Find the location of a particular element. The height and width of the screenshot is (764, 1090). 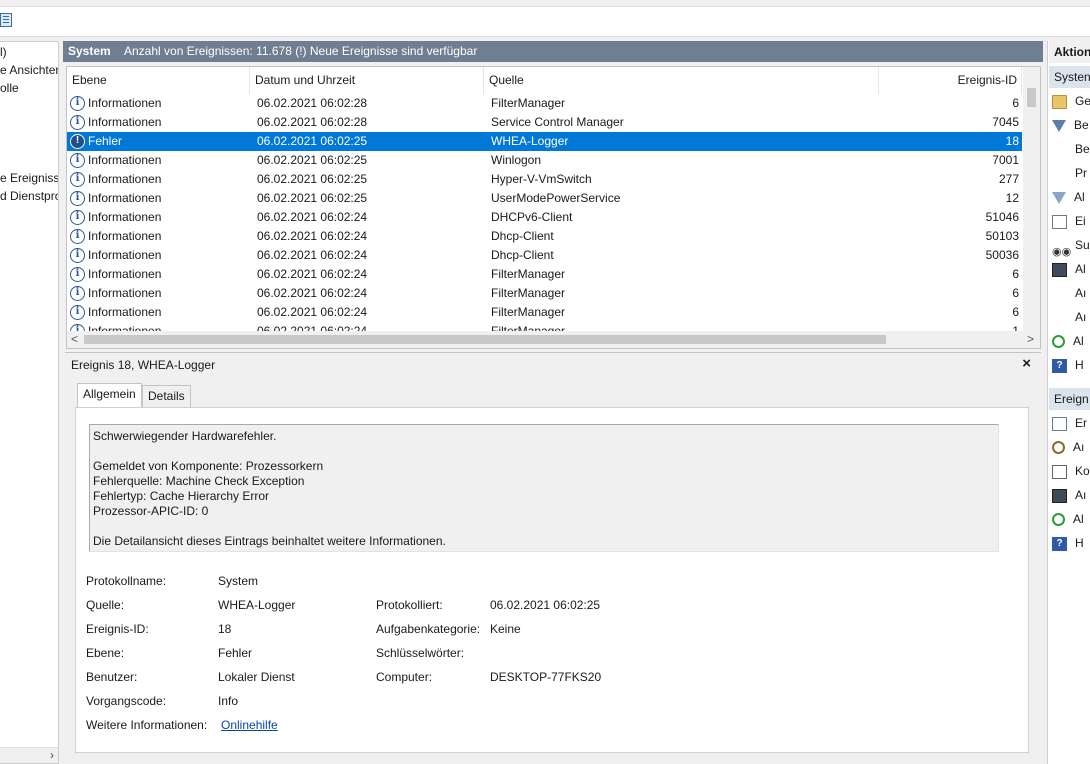

more-info-label: Weitere Informationen: is located at coordinates (147, 725).